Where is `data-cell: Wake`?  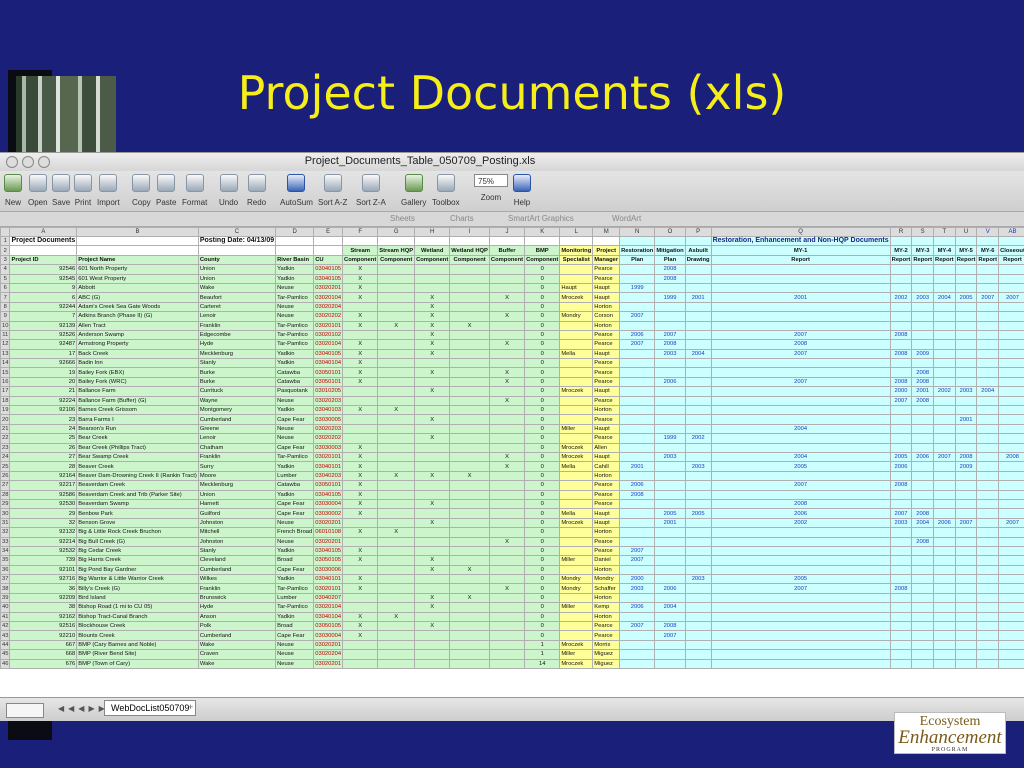
data-cell: Wake is located at coordinates (237, 663).